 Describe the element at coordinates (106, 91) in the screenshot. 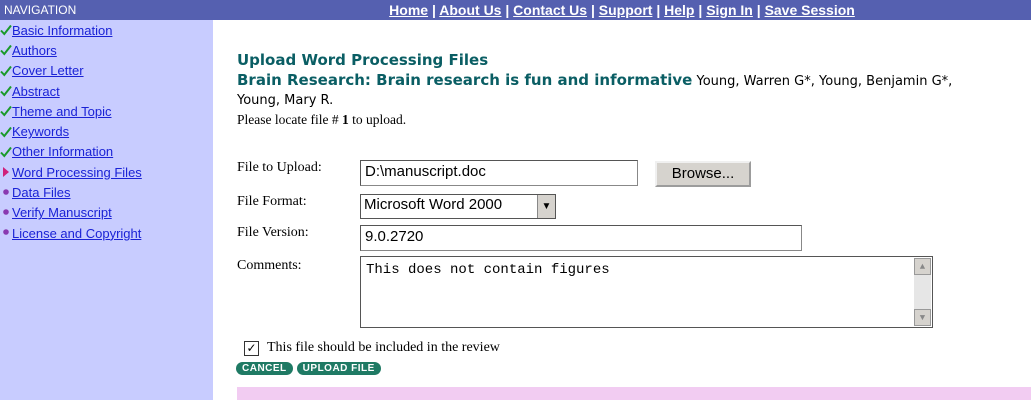

I see `sidebar-item-abstract: Abstract` at that location.